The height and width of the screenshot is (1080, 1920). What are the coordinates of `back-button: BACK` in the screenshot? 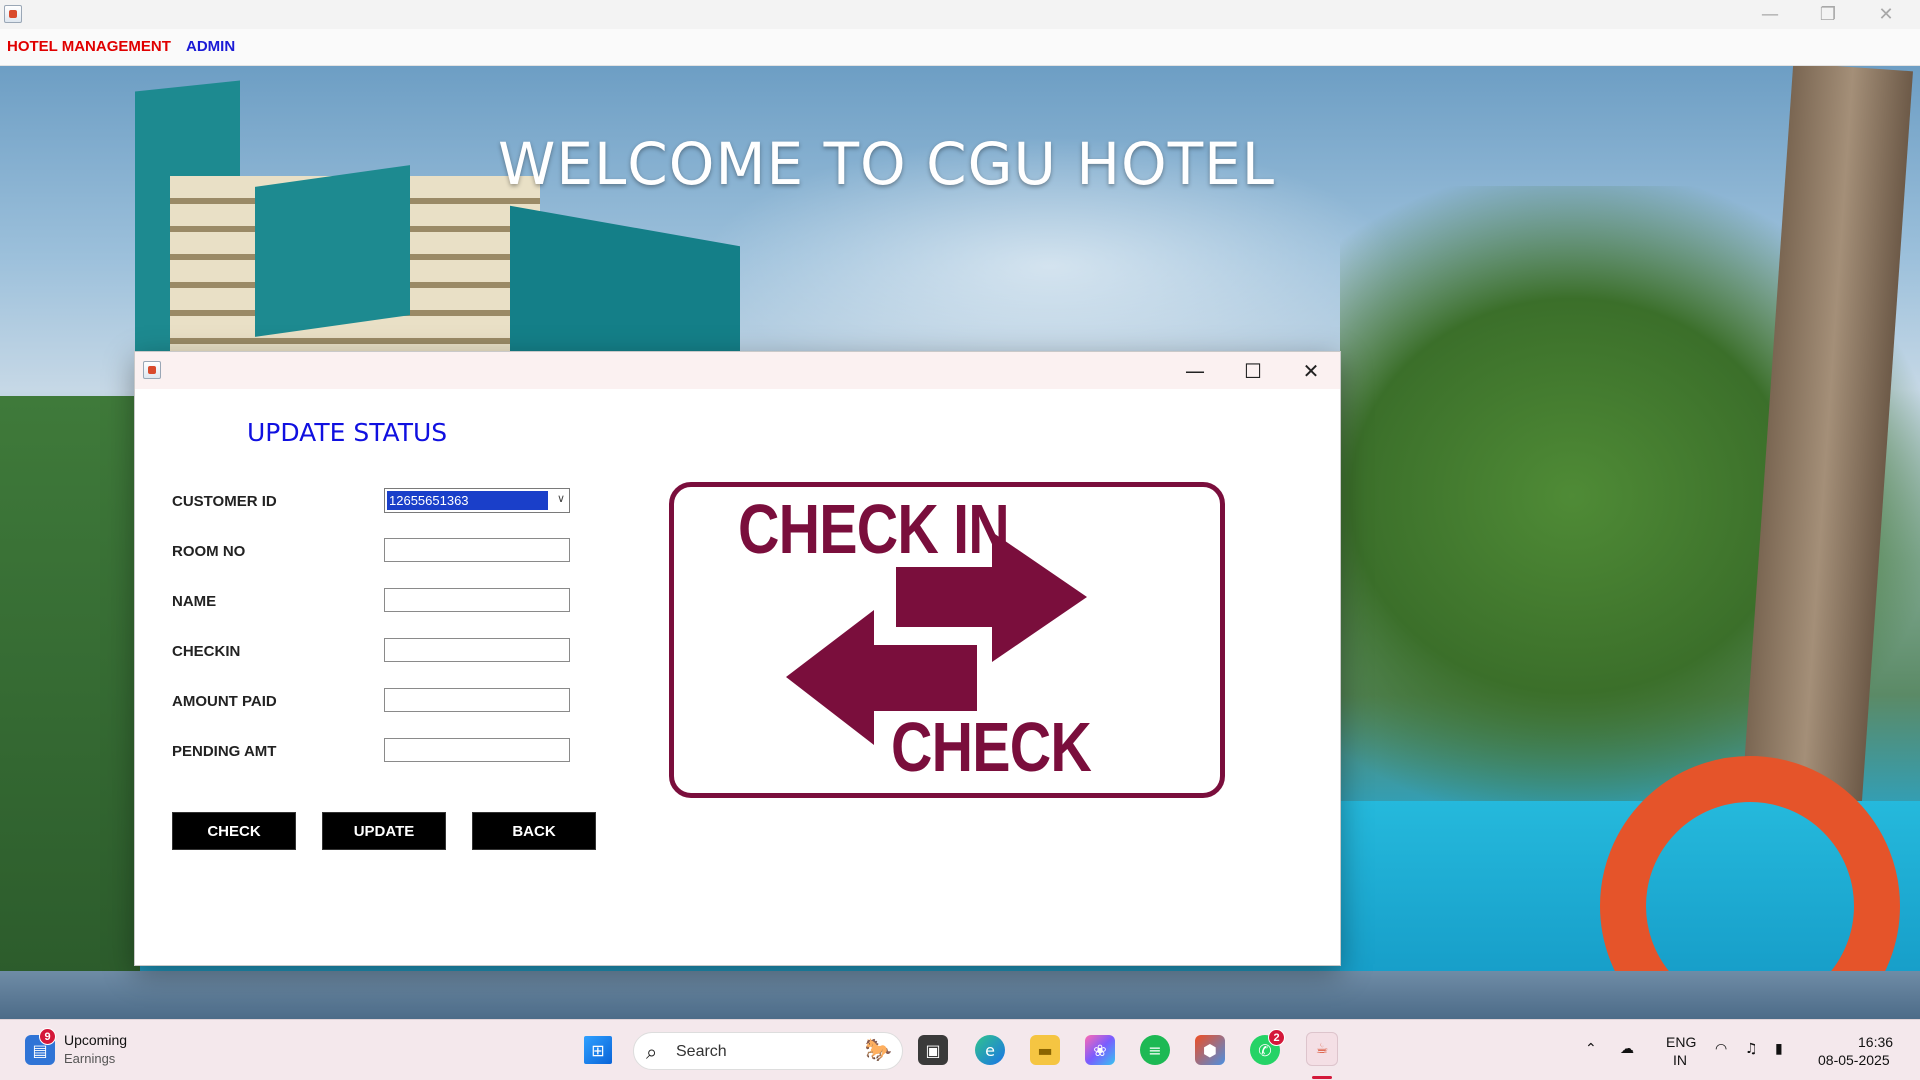 It's located at (534, 831).